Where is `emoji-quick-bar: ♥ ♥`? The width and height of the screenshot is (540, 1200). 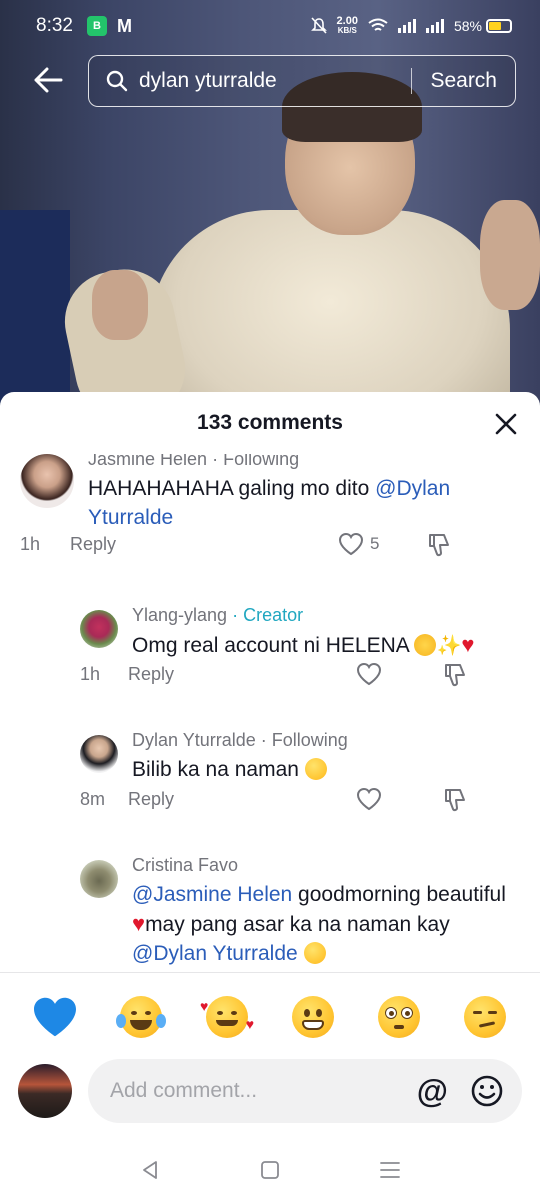
emoji-quick-bar: ♥ ♥ is located at coordinates (270, 1017).